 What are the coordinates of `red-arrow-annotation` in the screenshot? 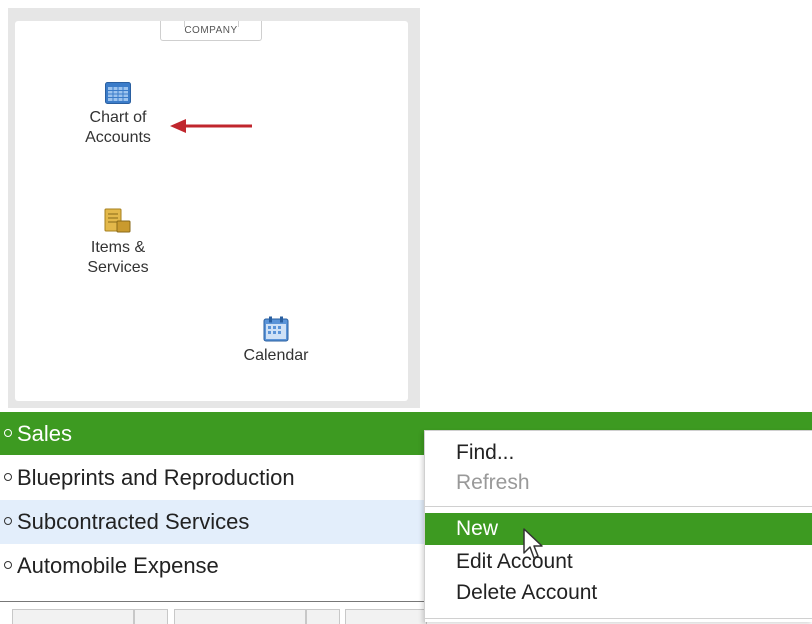 It's located at (211, 126).